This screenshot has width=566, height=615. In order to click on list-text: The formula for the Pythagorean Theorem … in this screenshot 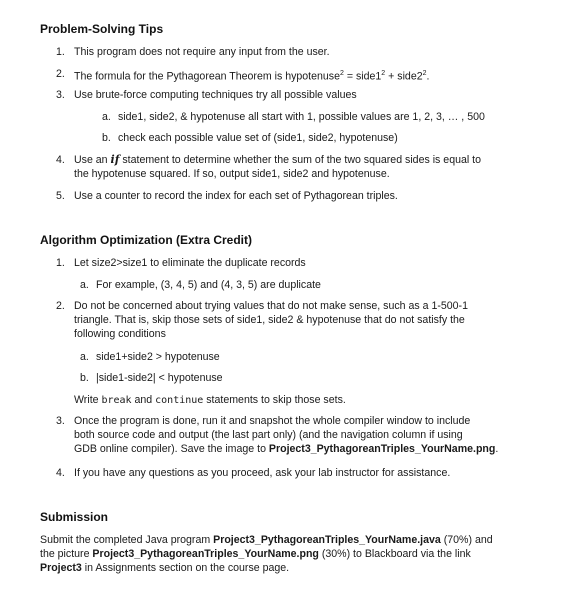, I will do `click(252, 76)`.